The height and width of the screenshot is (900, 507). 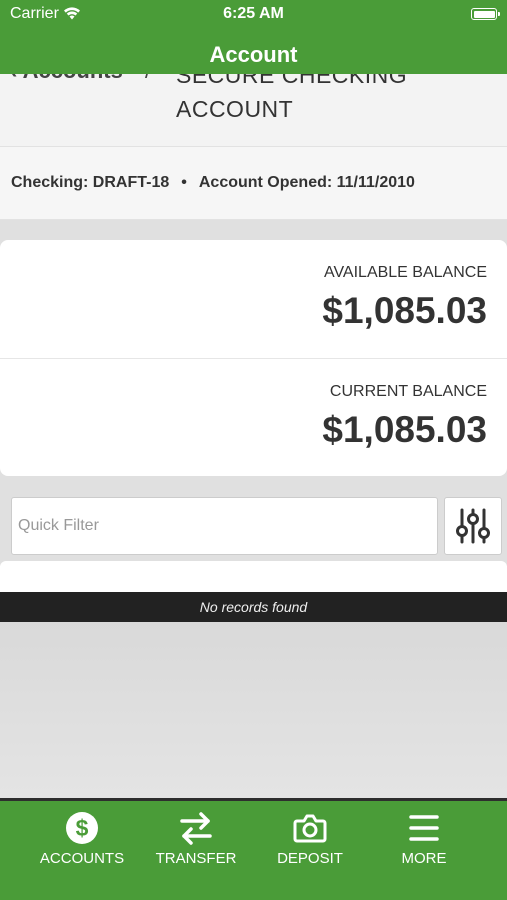 I want to click on breadcrumb-current: SECURE CHECKING ACCOUNT, so click(x=292, y=98).